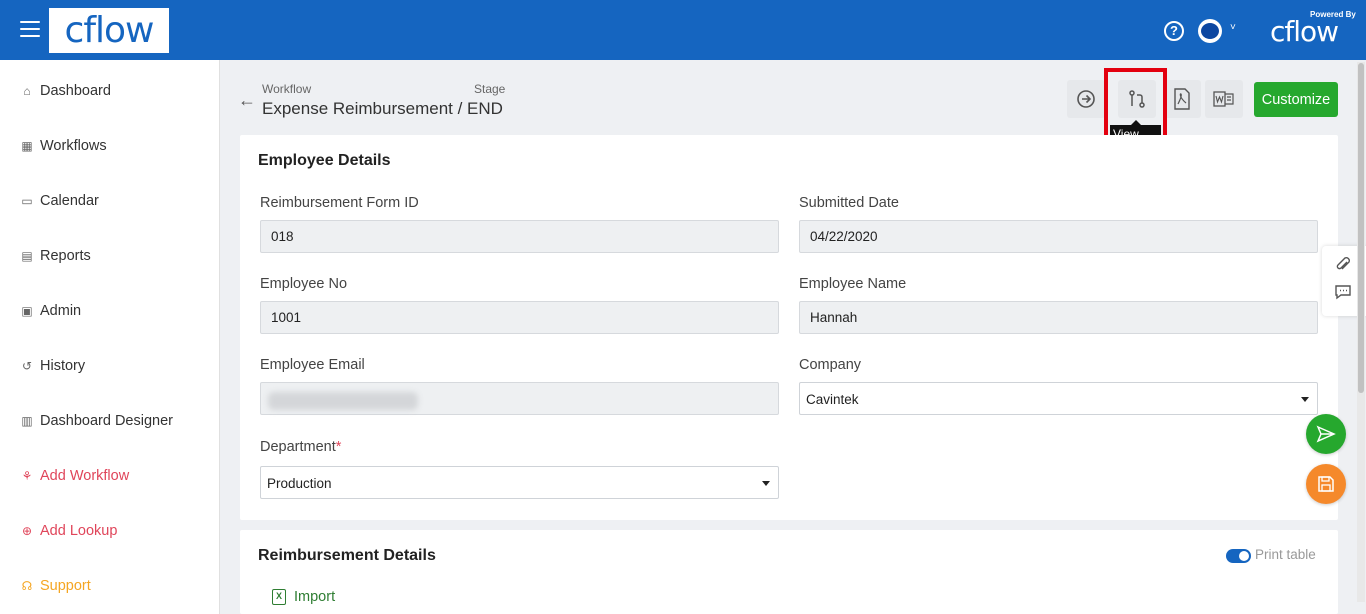  What do you see at coordinates (853, 284) in the screenshot?
I see `employee-name-label: Employee Name` at bounding box center [853, 284].